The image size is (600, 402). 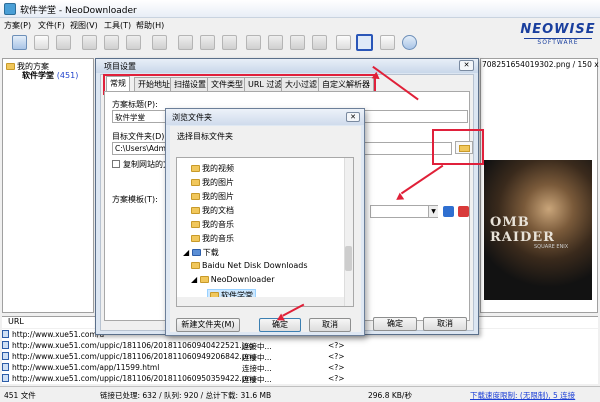 I want to click on tree-scroll-thumb, so click(x=348, y=258).